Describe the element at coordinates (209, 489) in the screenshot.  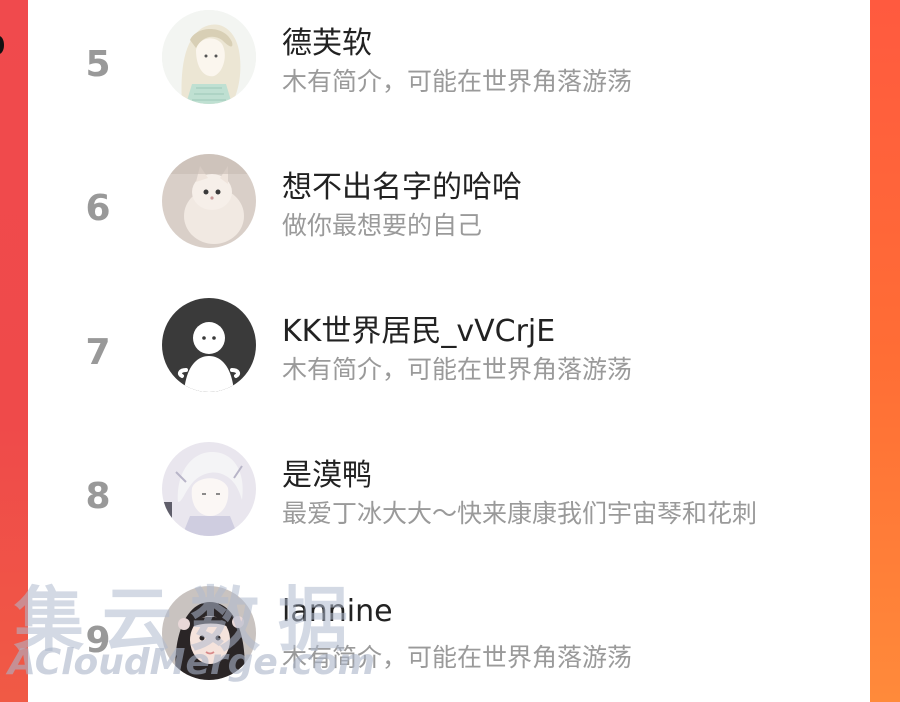
I see `anime-boy-avatar` at that location.